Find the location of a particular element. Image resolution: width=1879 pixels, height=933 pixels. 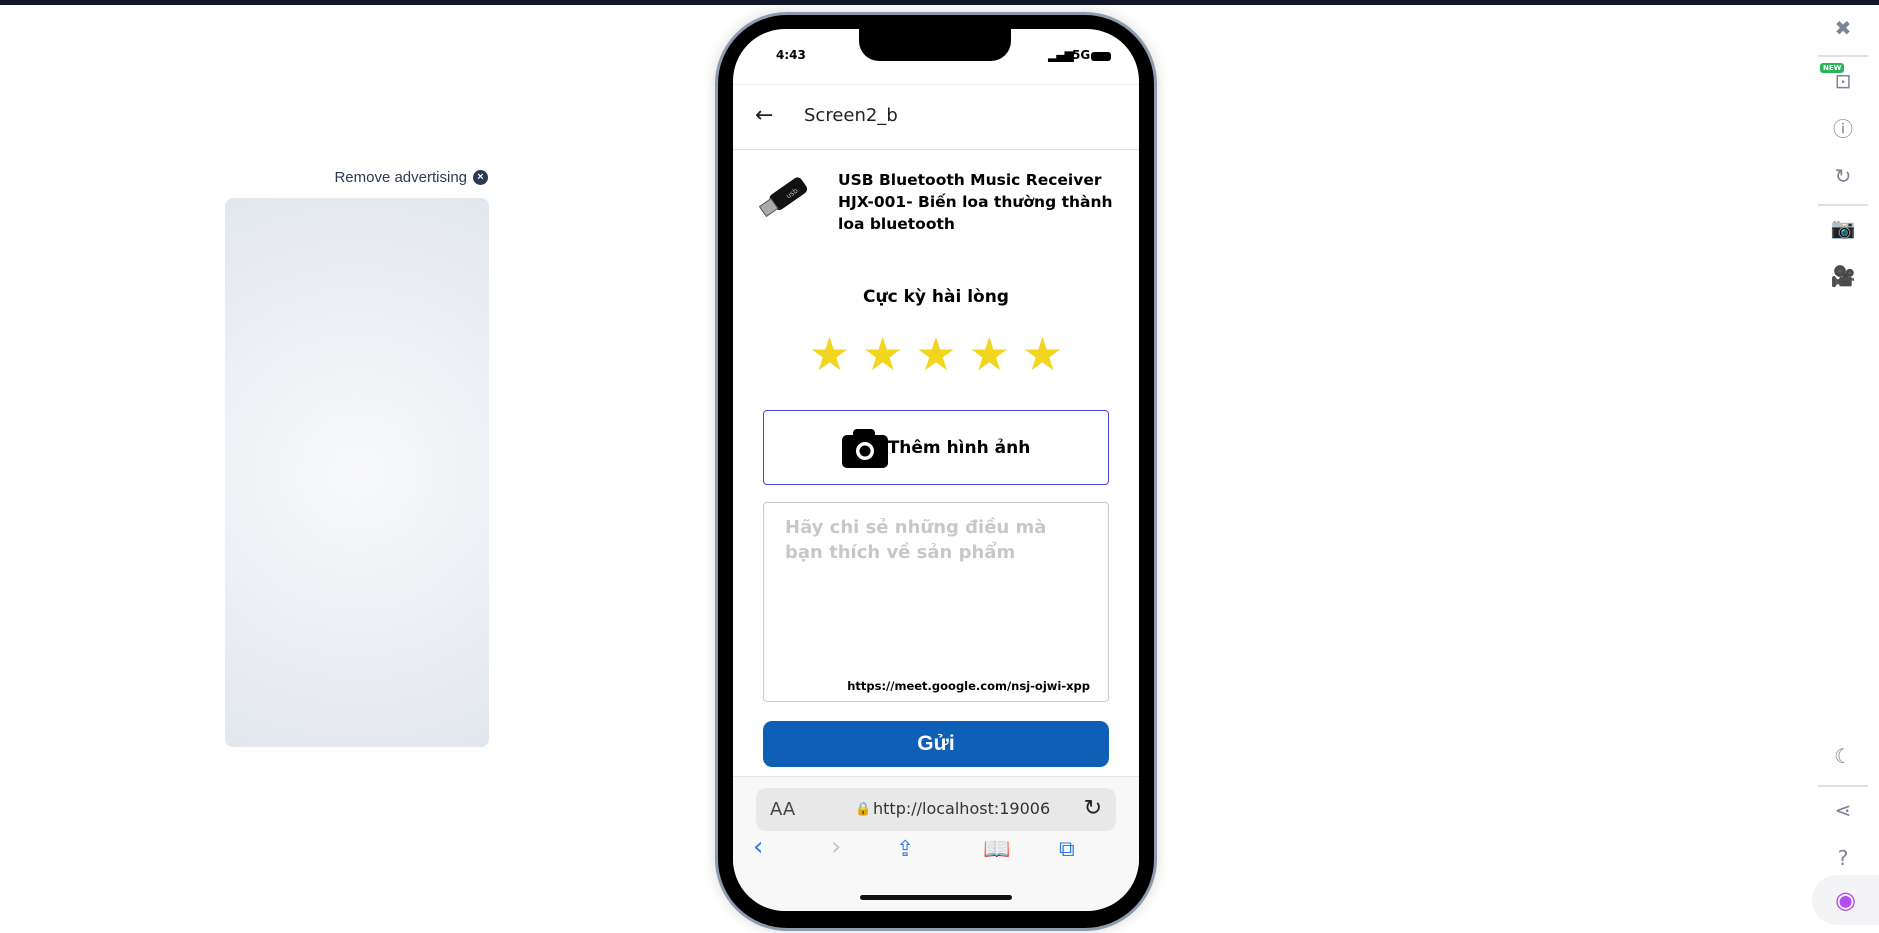

safari-bottom-bar: AA 🔒 http://localhost:19006 ↻ ‹ › ⇪ 📖 ⧉ is located at coordinates (936, 843).